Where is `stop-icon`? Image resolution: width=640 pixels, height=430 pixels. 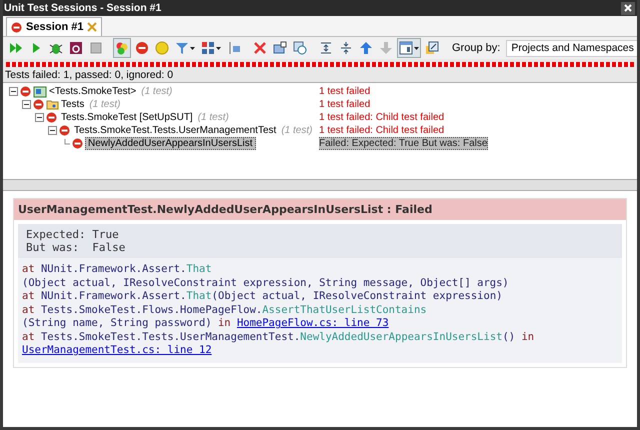
stop-icon is located at coordinates (96, 48).